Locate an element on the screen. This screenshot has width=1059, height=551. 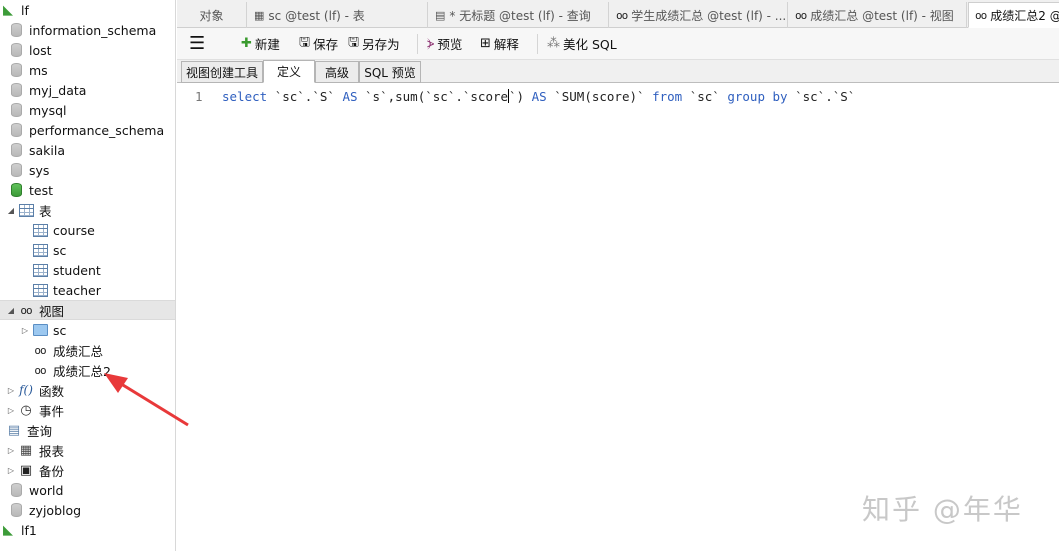
annotation-arrow is located at coordinates (146, 400).